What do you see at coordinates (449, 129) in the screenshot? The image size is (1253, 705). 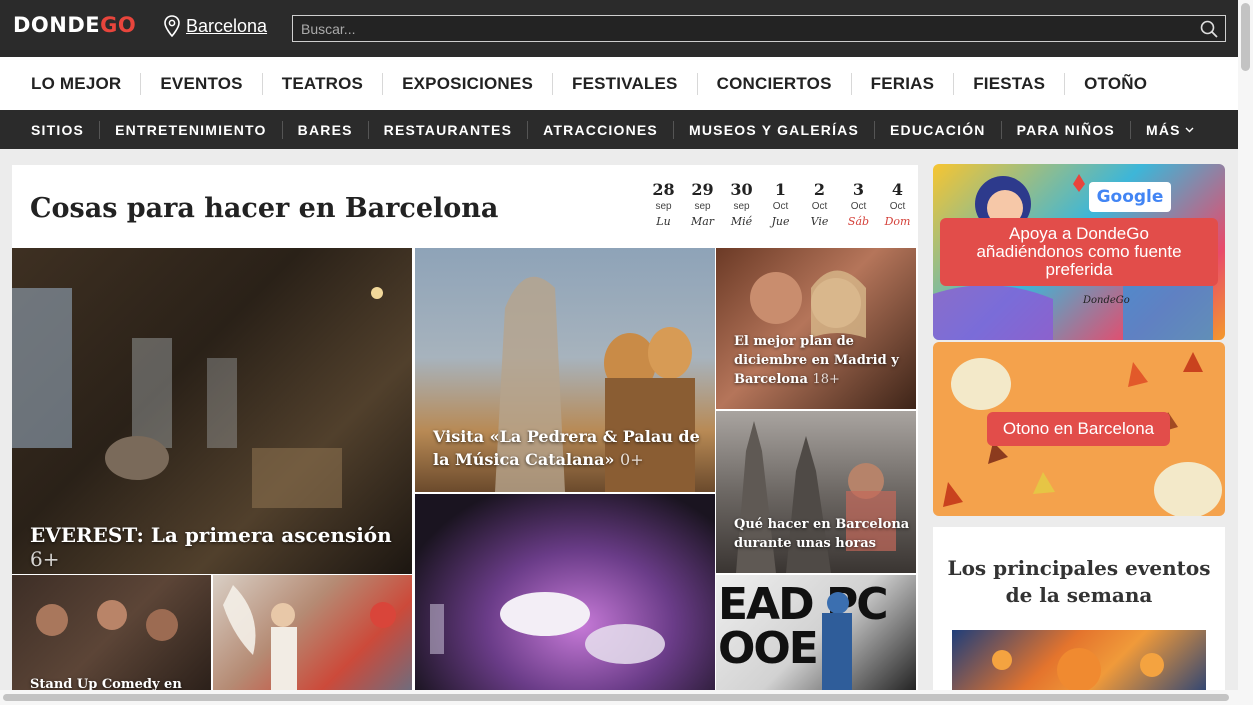 I see `nav-item-restaurantes: RESTAURANTES` at bounding box center [449, 129].